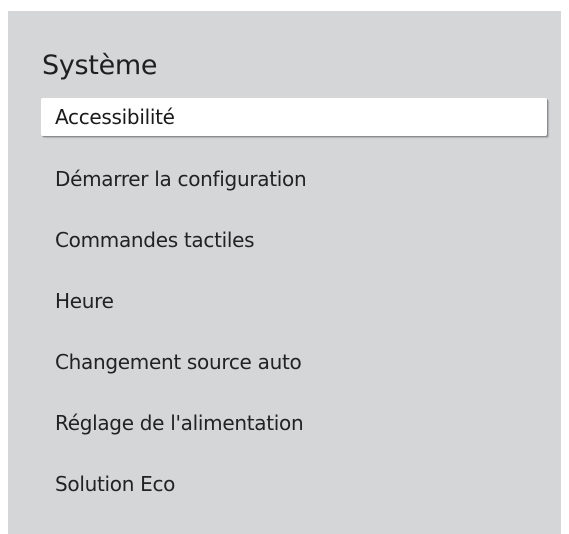  Describe the element at coordinates (100, 65) in the screenshot. I see `menu-title: Système` at that location.